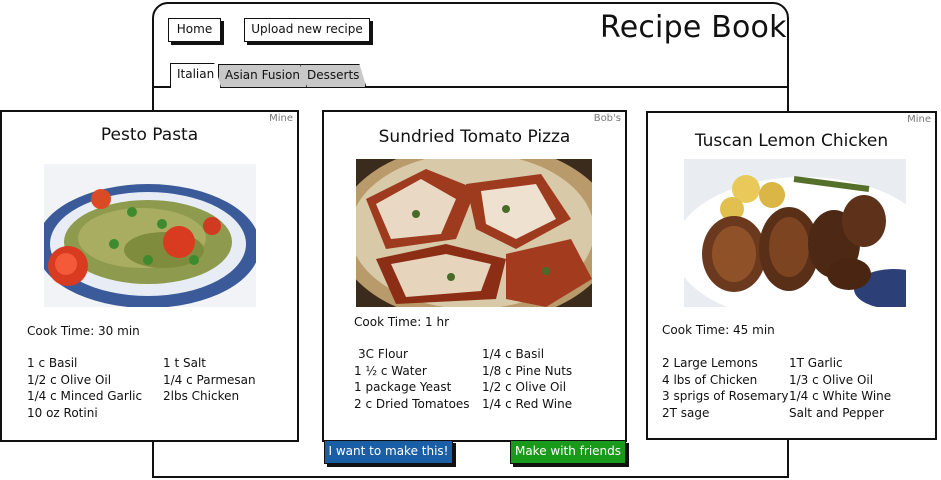  What do you see at coordinates (184, 363) in the screenshot?
I see `ingredient-item: 1 t Salt` at bounding box center [184, 363].